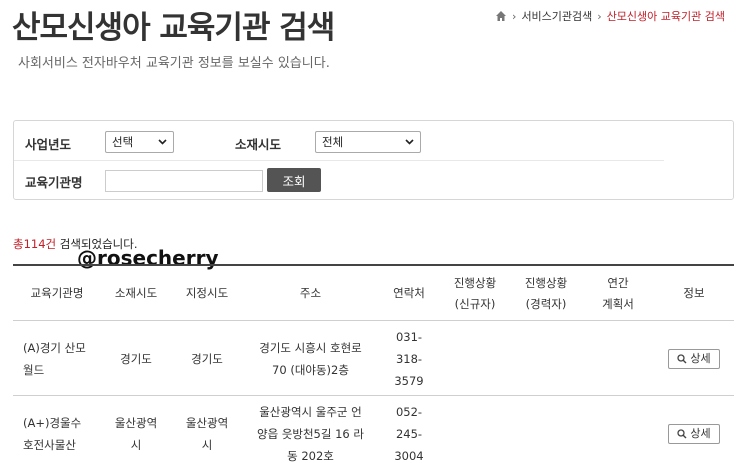 This screenshot has width=739, height=463. I want to click on institution-name-input, so click(184, 181).